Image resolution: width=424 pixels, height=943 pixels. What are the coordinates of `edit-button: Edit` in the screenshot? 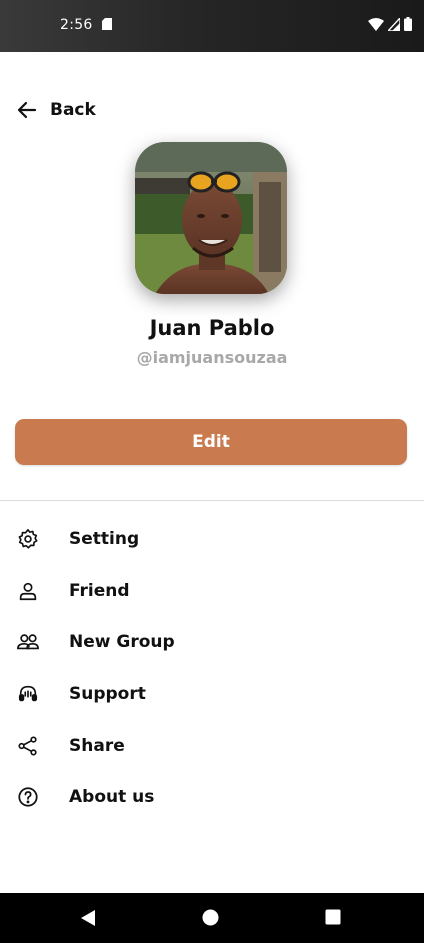 It's located at (211, 442).